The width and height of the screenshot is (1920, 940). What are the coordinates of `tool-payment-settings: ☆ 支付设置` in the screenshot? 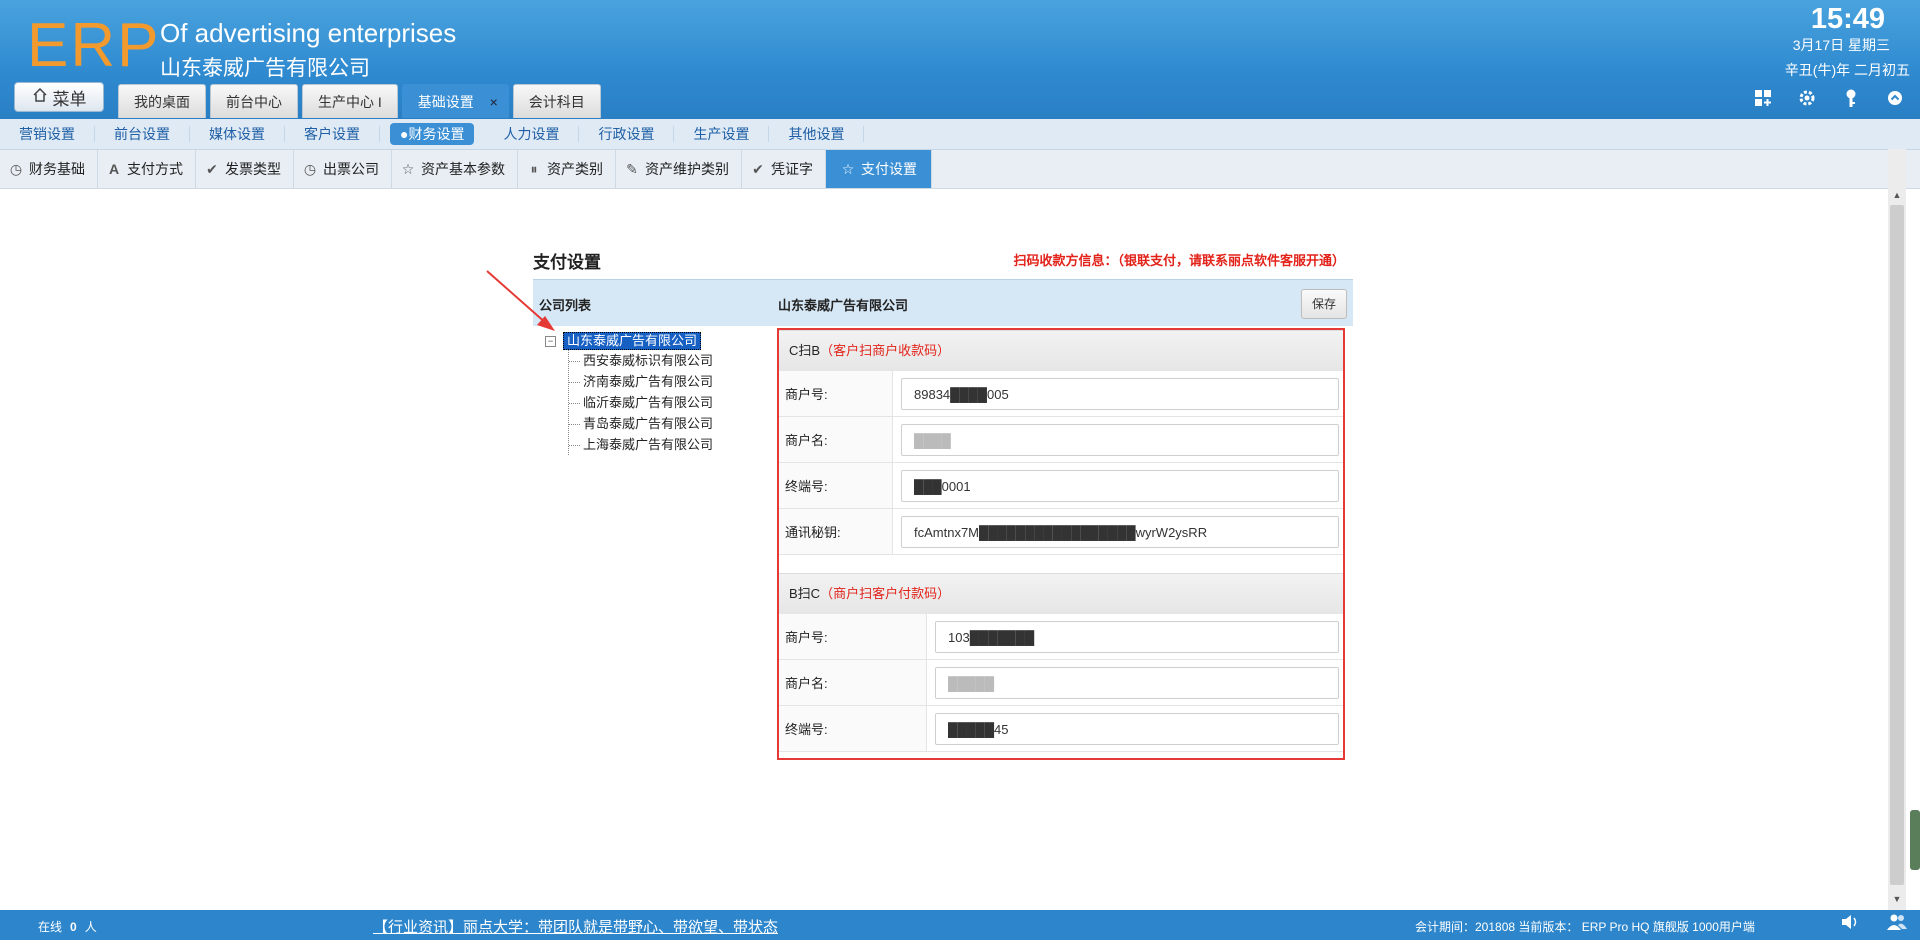 It's located at (879, 169).